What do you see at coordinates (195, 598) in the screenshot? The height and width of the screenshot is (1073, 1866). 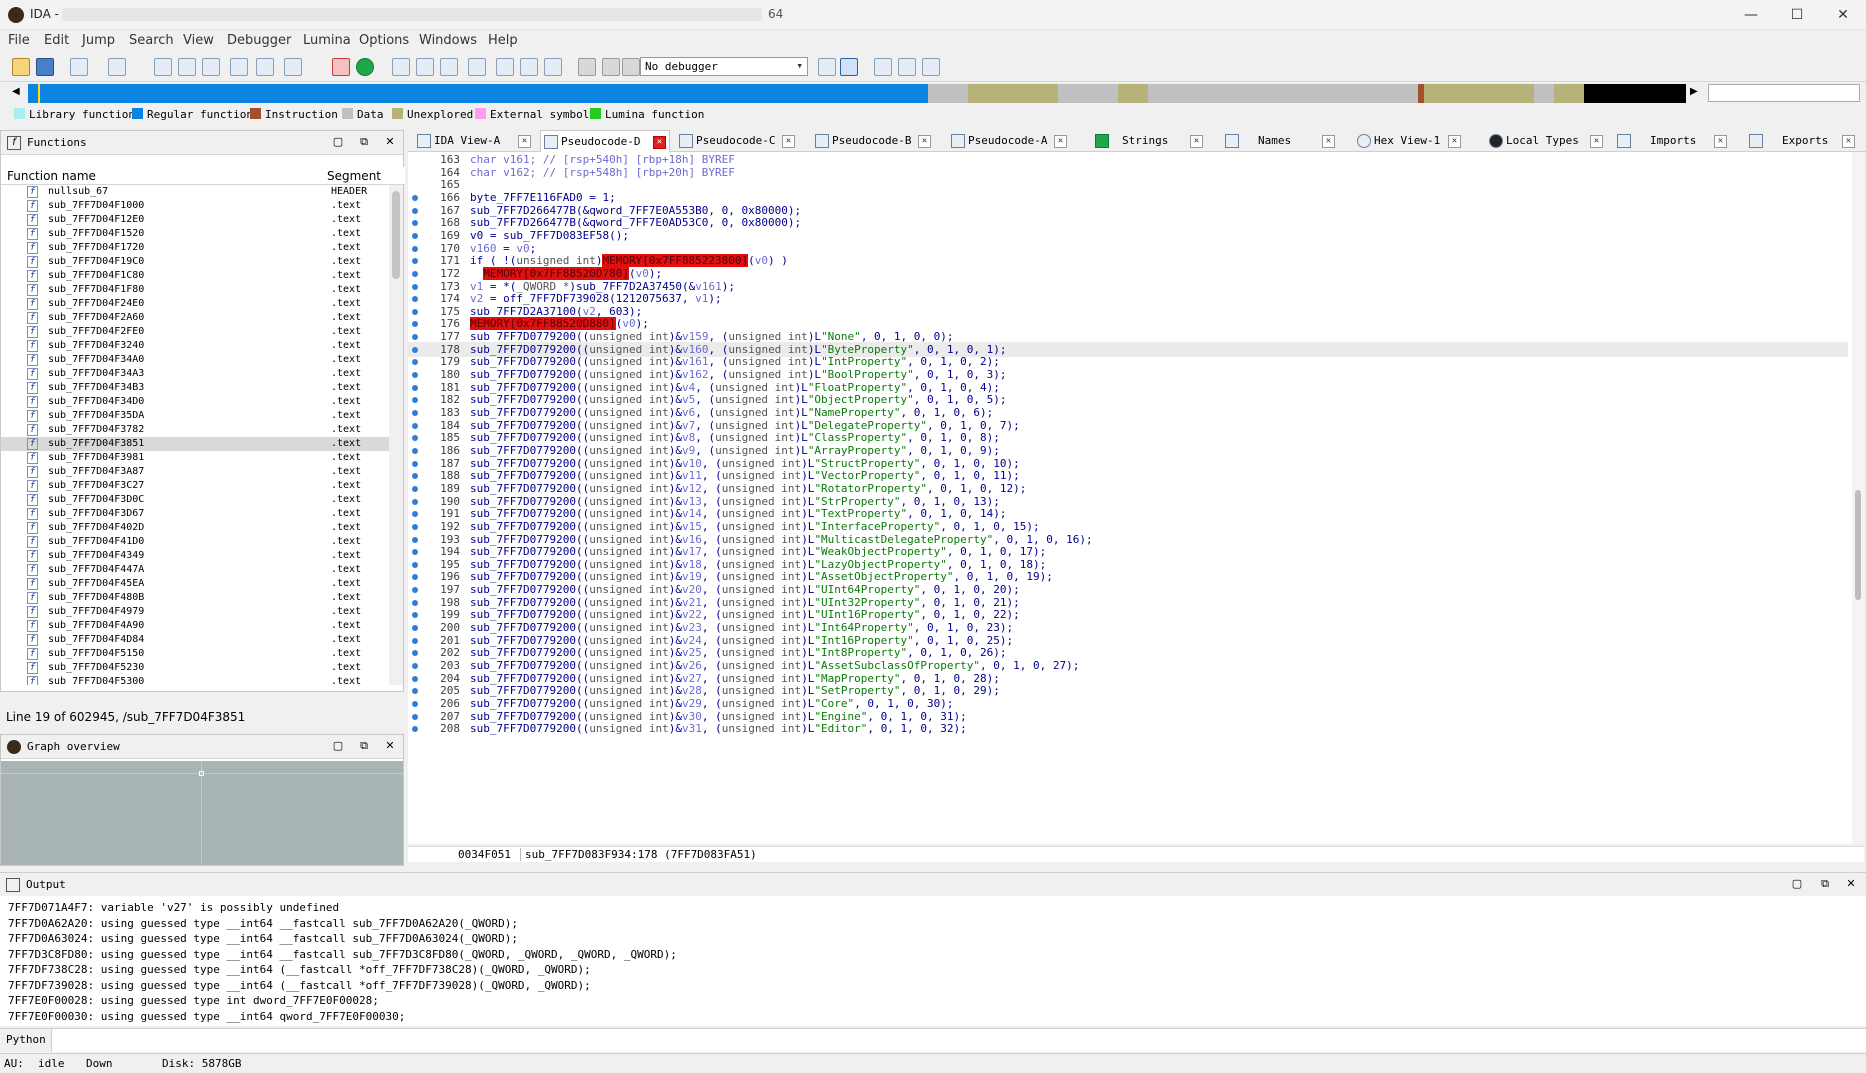 I see `function-row: f sub_7FF7D04F480B .text` at bounding box center [195, 598].